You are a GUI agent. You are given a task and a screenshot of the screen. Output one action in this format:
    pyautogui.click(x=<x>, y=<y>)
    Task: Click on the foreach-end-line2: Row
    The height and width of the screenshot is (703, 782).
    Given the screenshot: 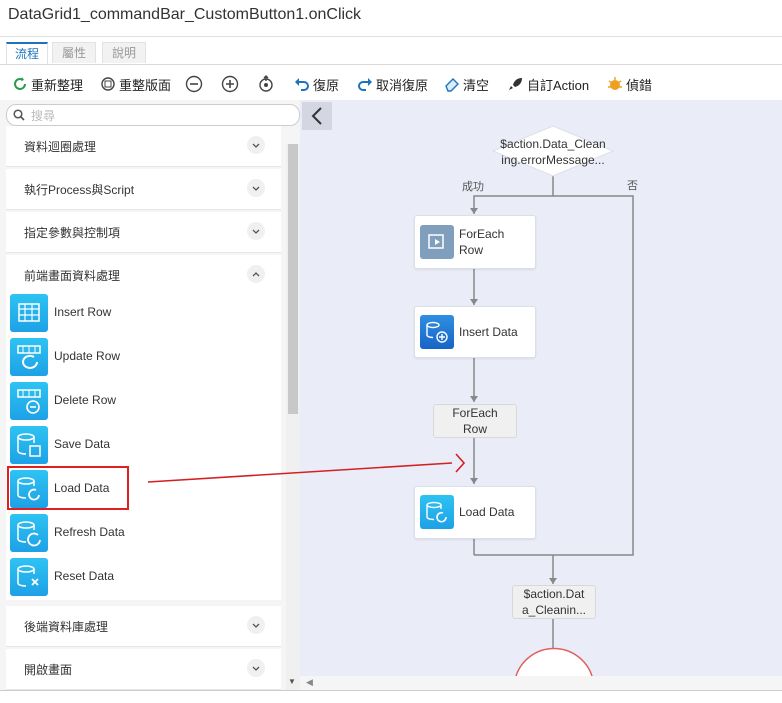 What is the action you would take?
    pyautogui.click(x=474, y=429)
    